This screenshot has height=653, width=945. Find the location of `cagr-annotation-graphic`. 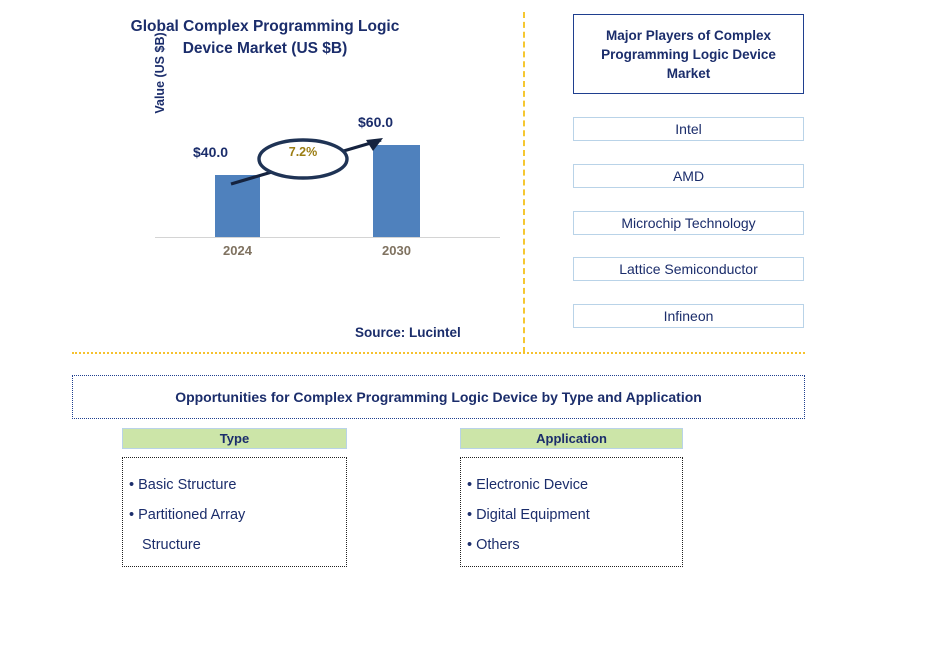

cagr-annotation-graphic is located at coordinates (306, 162).